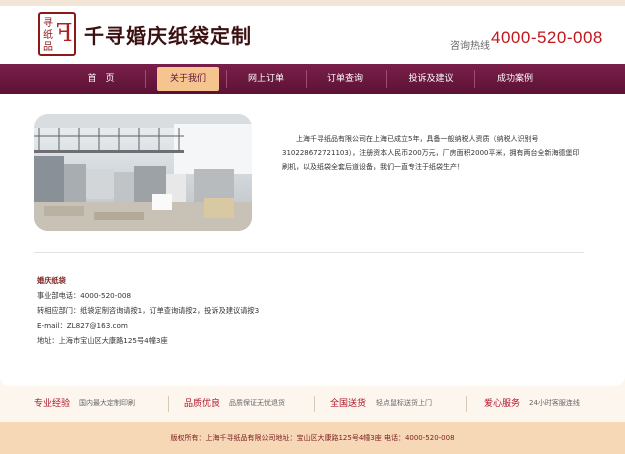  What do you see at coordinates (107, 403) in the screenshot?
I see `feature-desc-1: 国内最大定制印刷` at bounding box center [107, 403].